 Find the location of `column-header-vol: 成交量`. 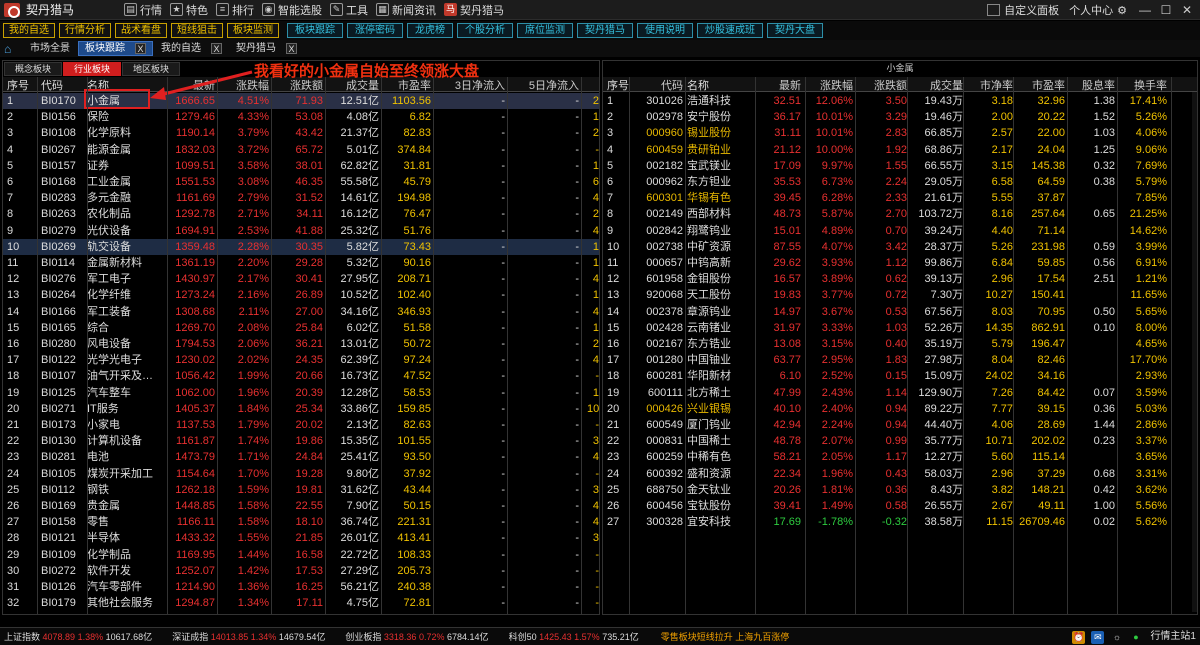

column-header-vol: 成交量 is located at coordinates (936, 85).